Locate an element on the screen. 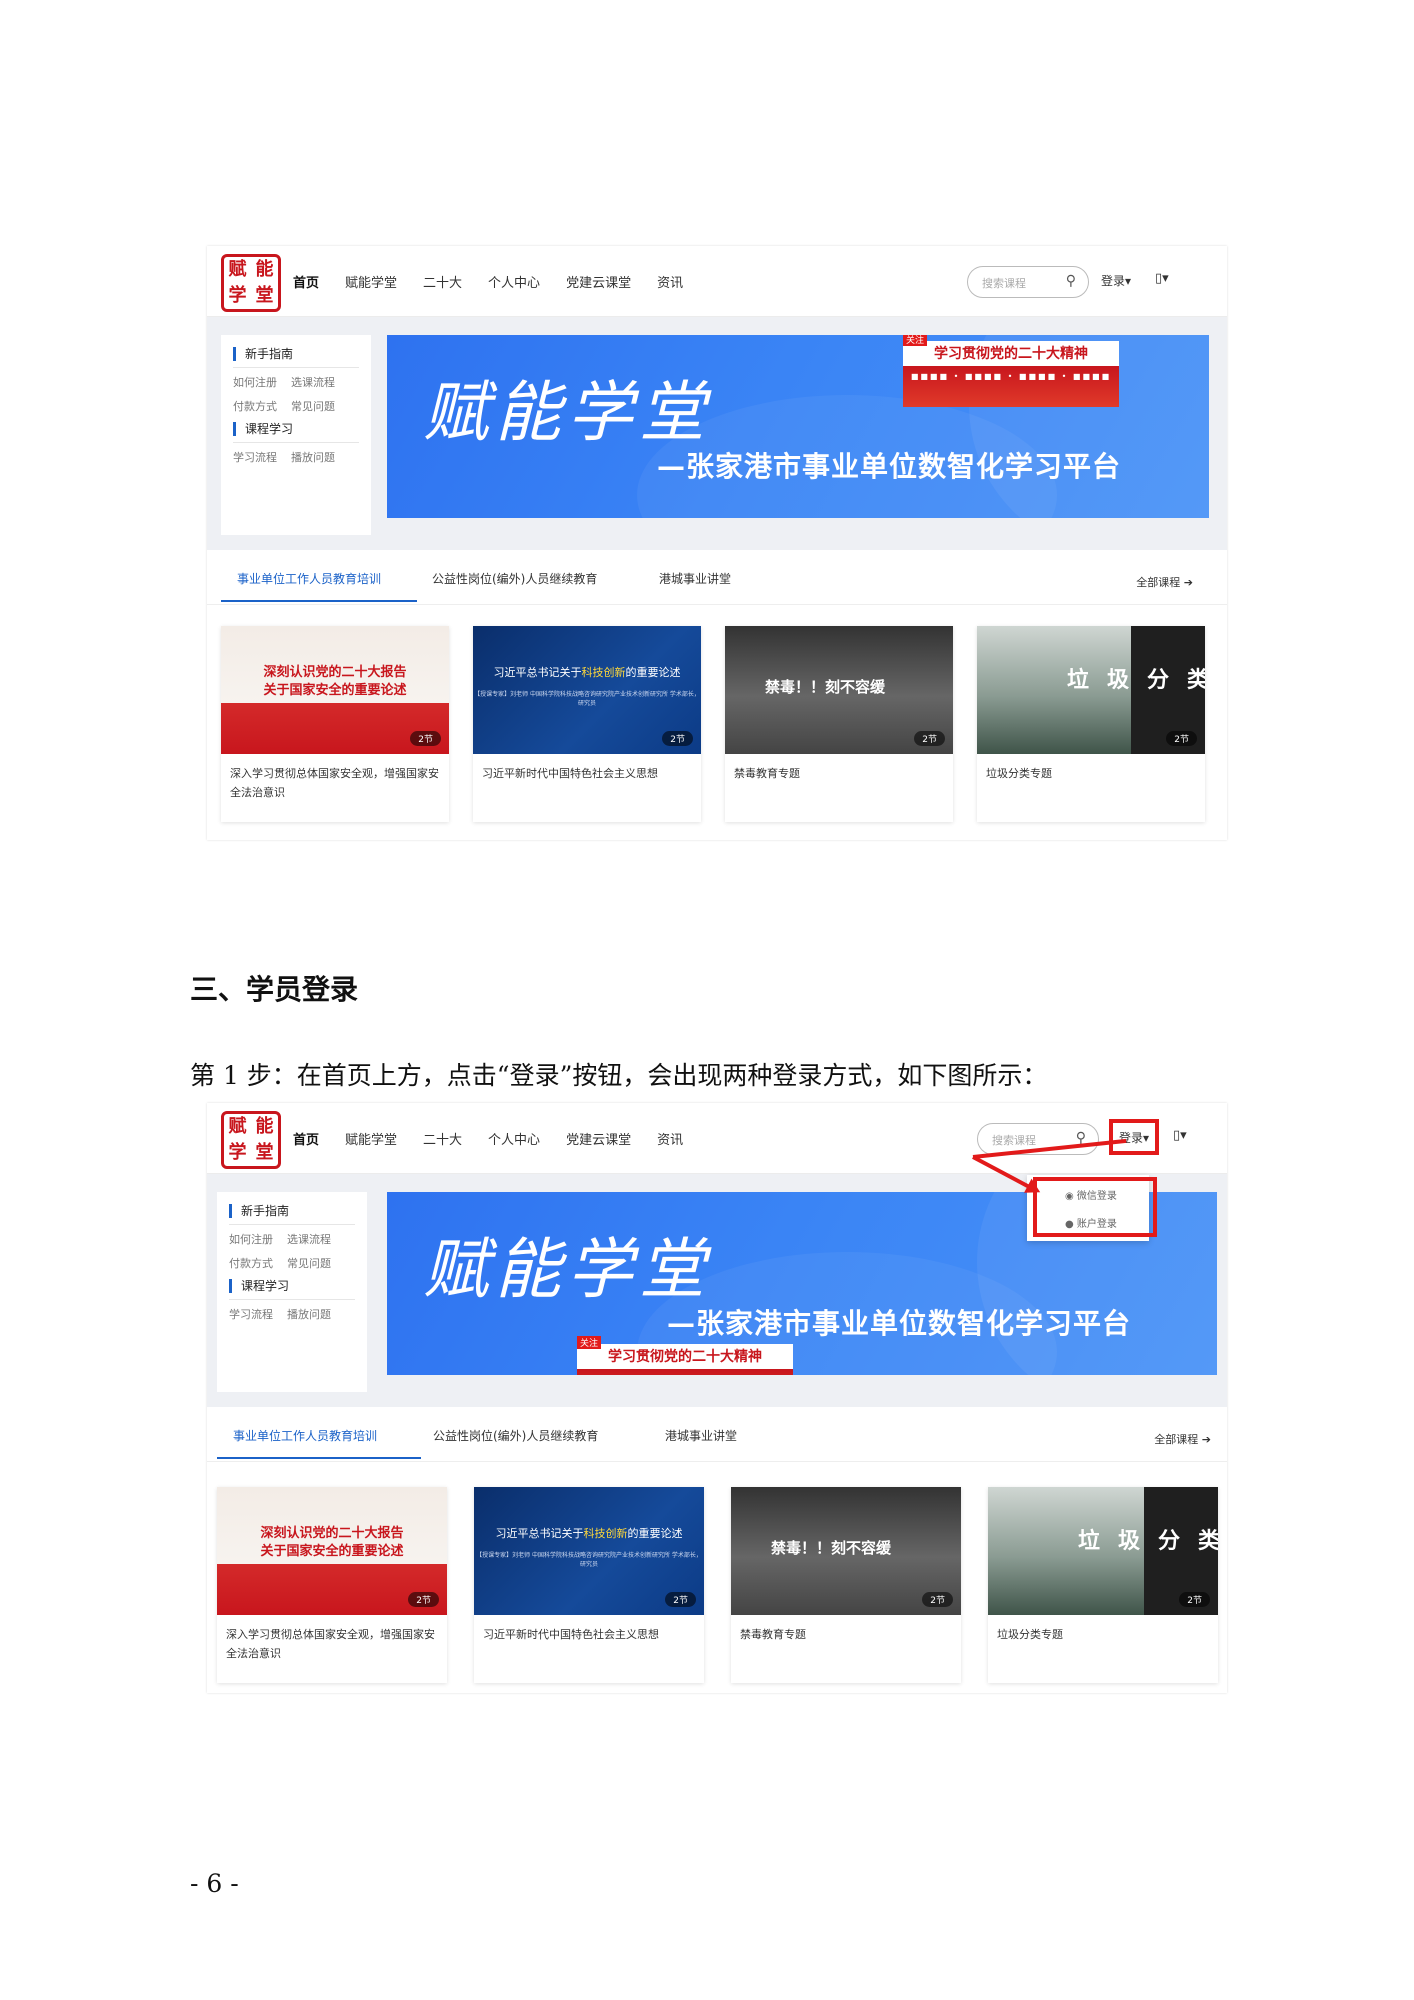  logo-char: 堂 is located at coordinates (264, 295).